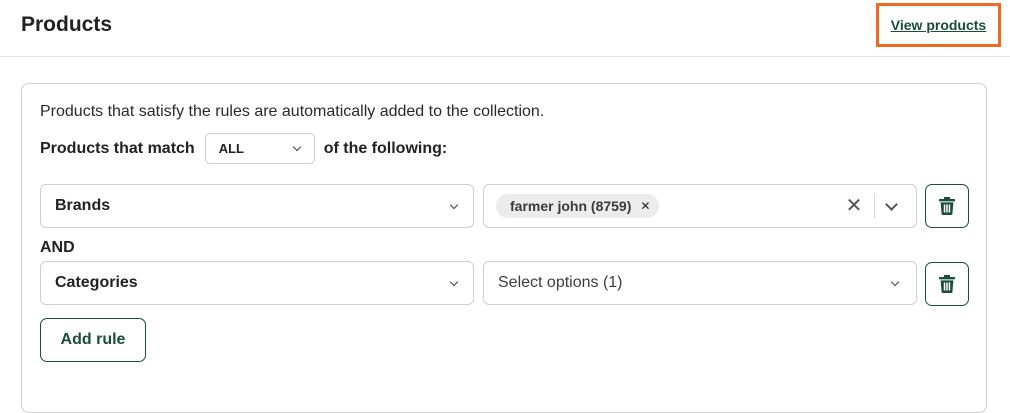 The image size is (1010, 413). What do you see at coordinates (505, 28) in the screenshot?
I see `page-header: Products View products` at bounding box center [505, 28].